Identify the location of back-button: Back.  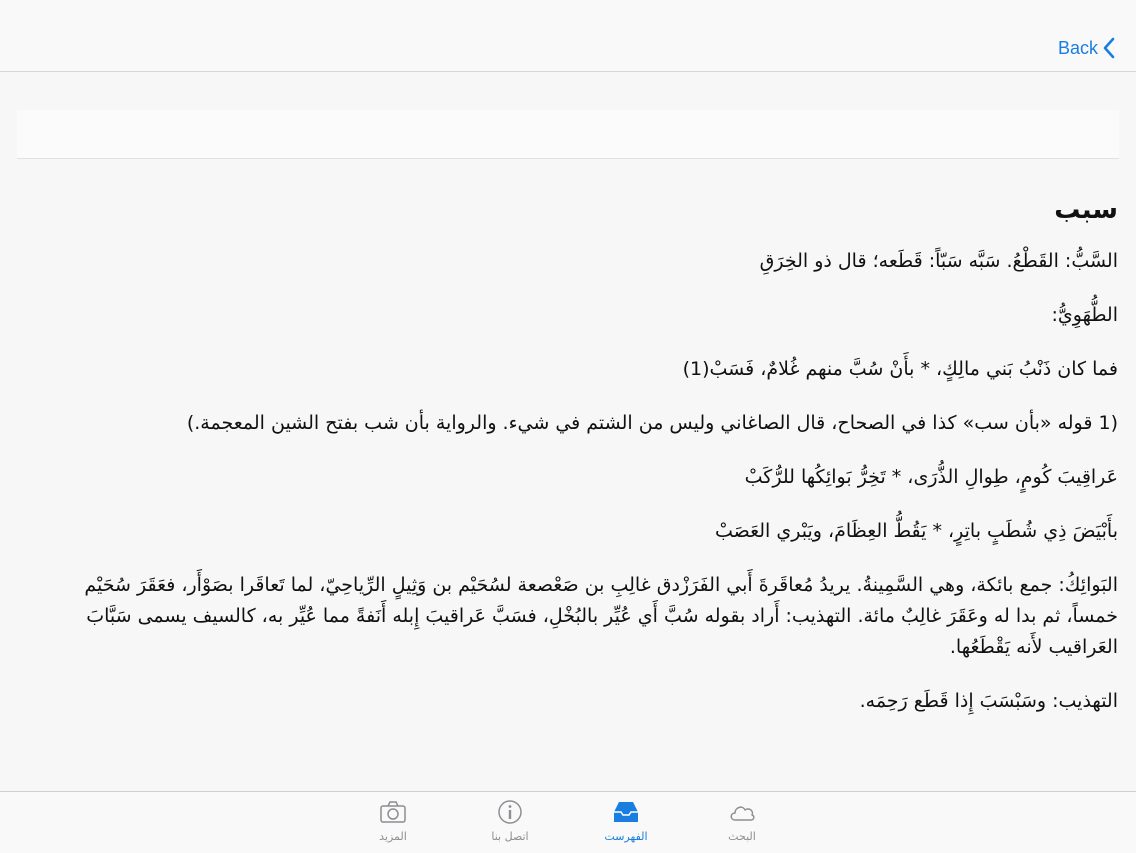
(1087, 48).